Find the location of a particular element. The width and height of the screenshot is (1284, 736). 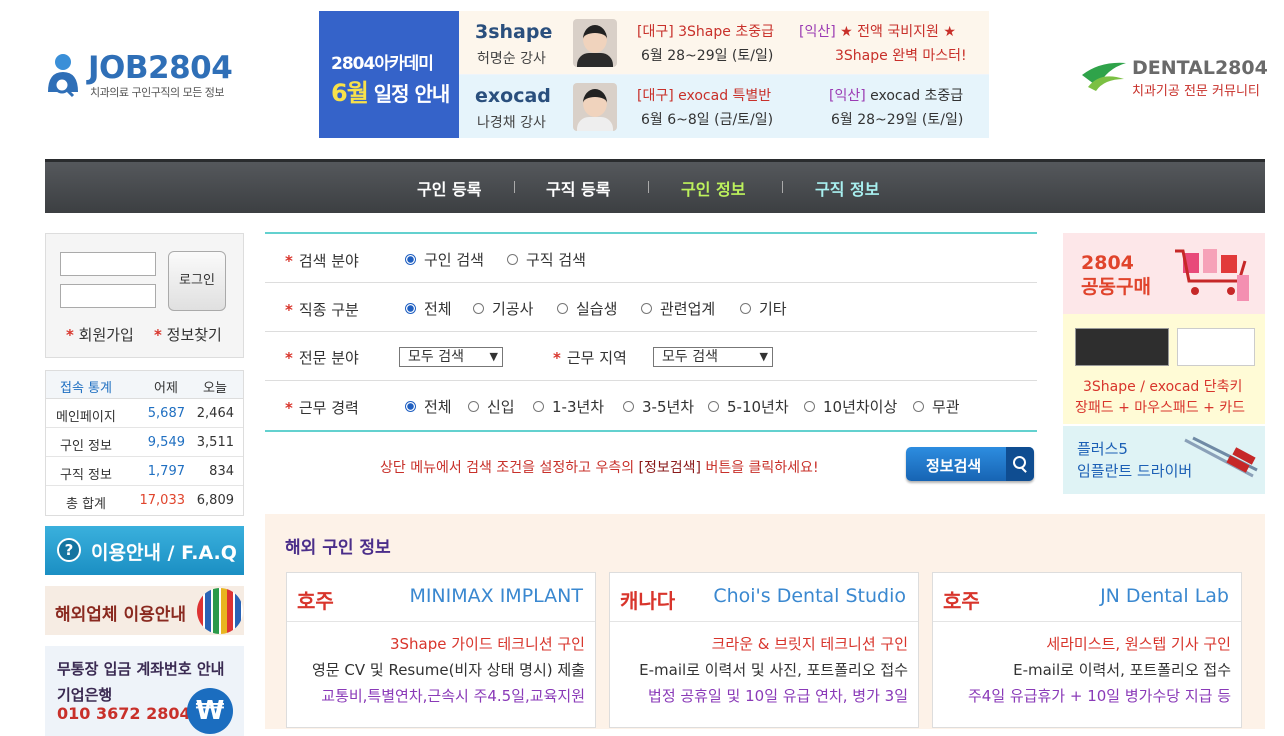

specialty-label: * 전문 분야 is located at coordinates (322, 358).